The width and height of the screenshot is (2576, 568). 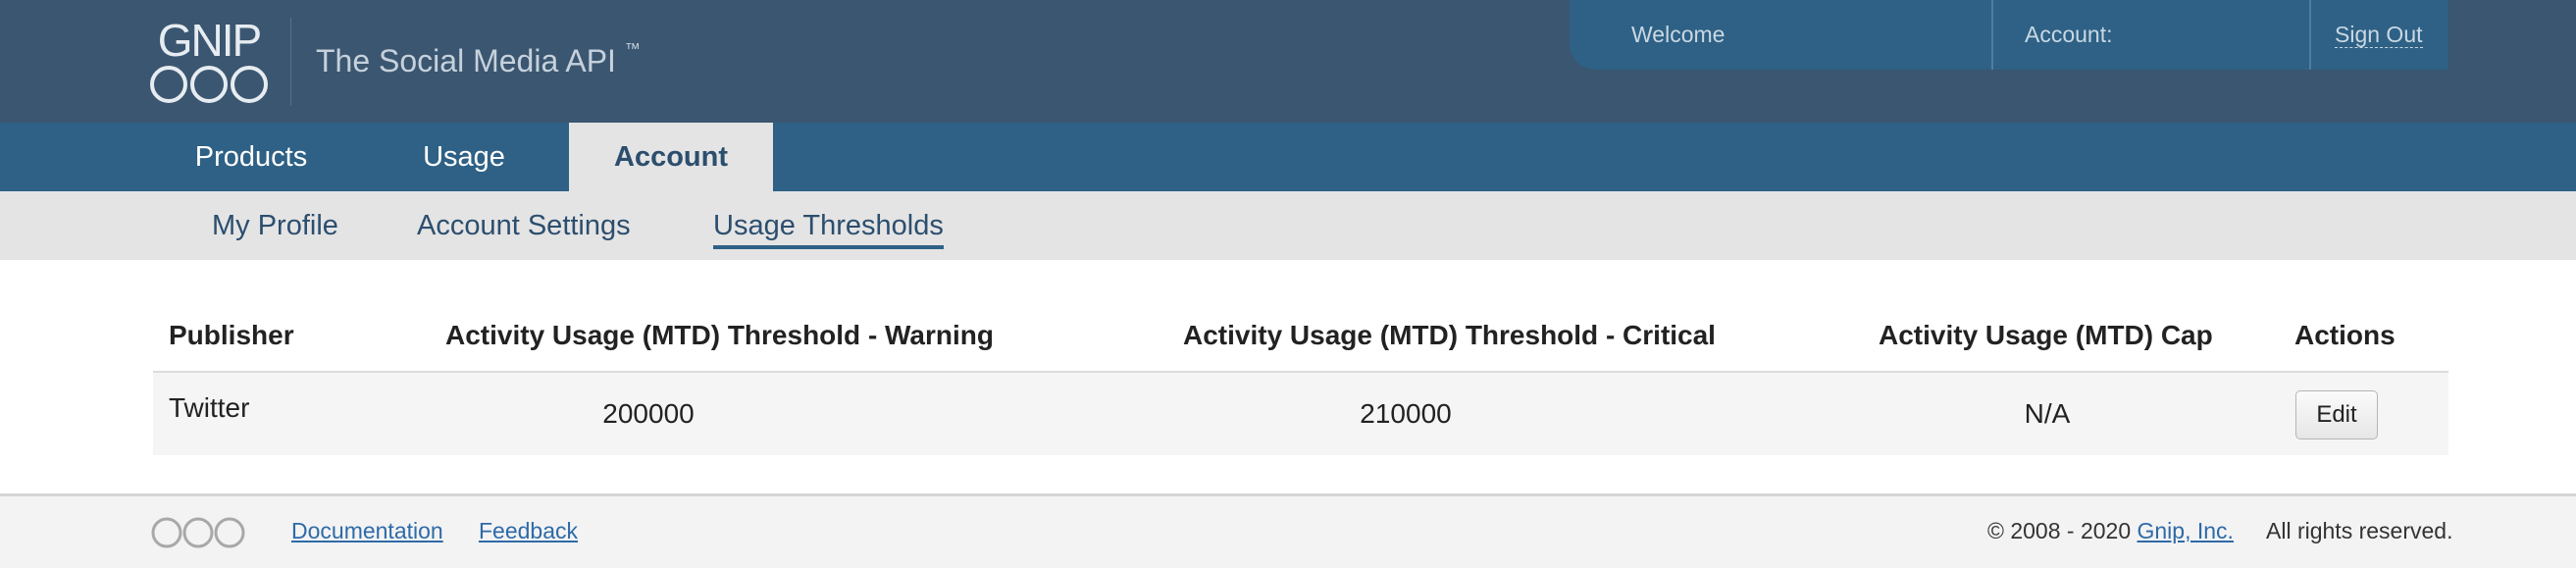 What do you see at coordinates (2379, 35) in the screenshot?
I see `sign-out-link: Sign Out` at bounding box center [2379, 35].